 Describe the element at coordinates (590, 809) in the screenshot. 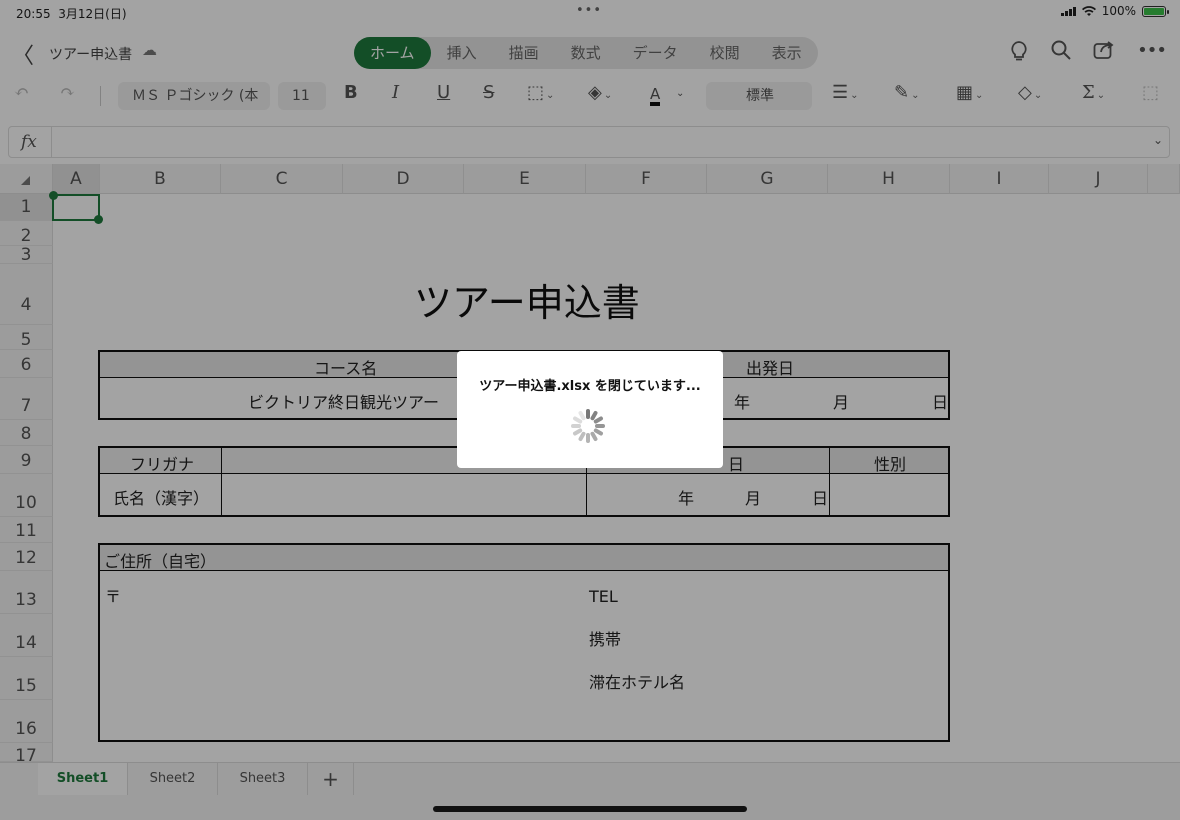

I see `home-indicator` at that location.